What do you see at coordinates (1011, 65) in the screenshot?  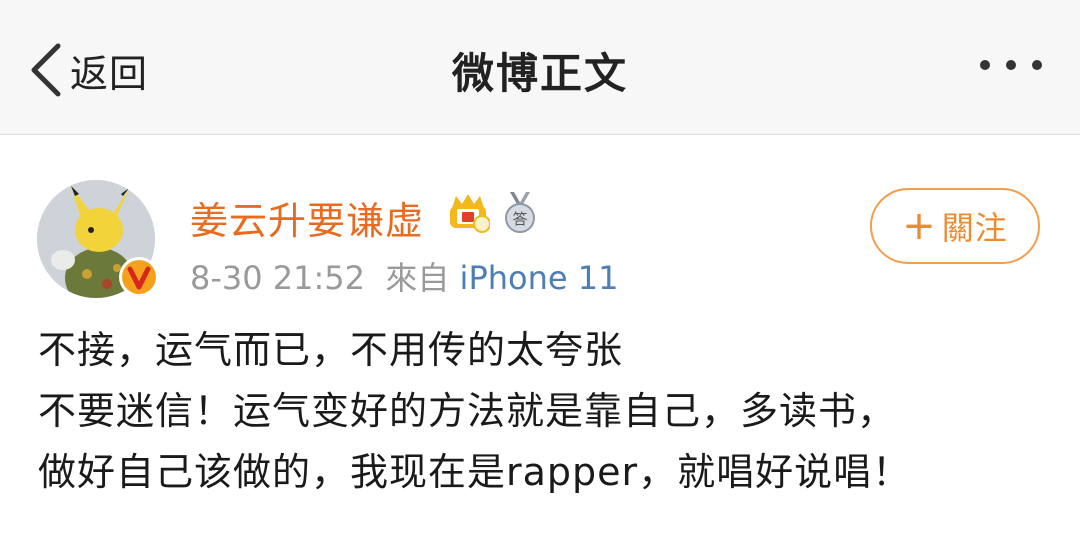 I see `more-dots-icon` at bounding box center [1011, 65].